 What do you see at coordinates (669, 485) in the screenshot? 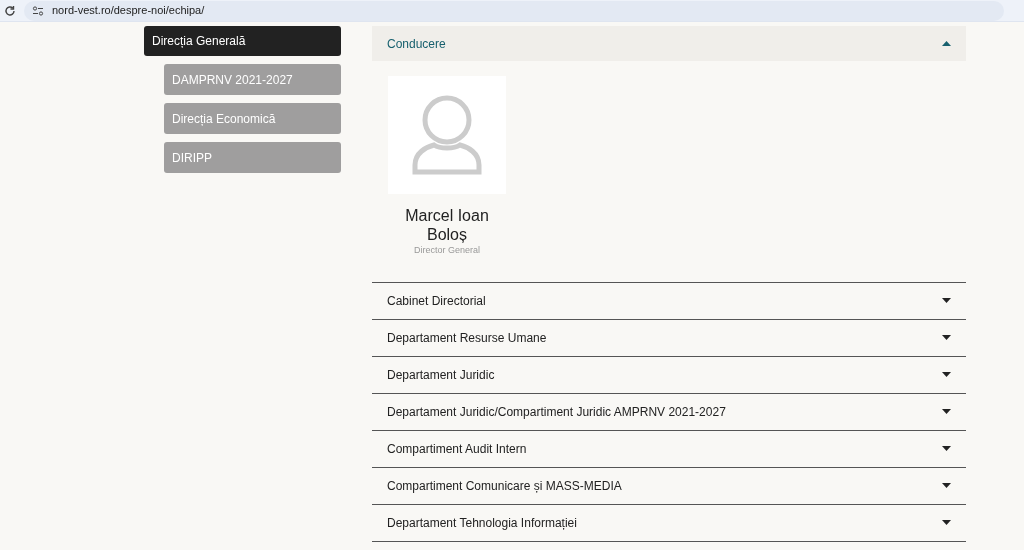
I see `accordion-header: Compartiment Comunicare și MASS-MEDIA` at bounding box center [669, 485].